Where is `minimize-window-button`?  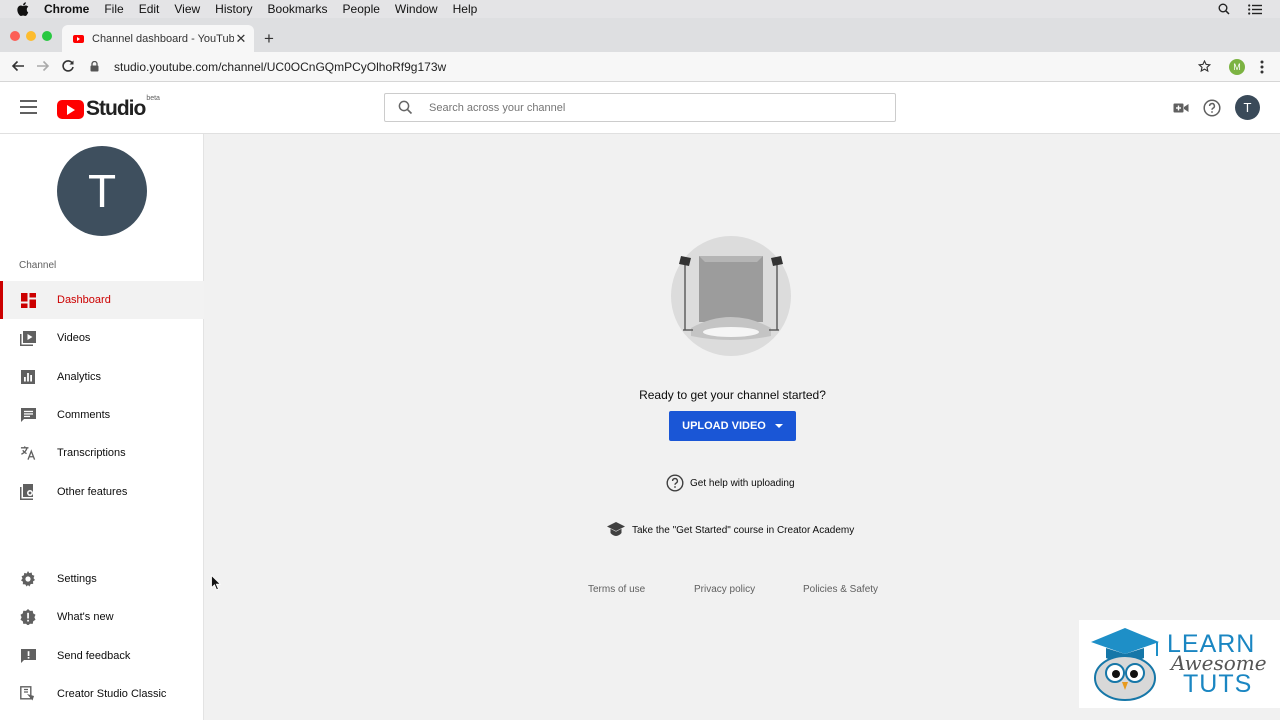 minimize-window-button is located at coordinates (31, 36).